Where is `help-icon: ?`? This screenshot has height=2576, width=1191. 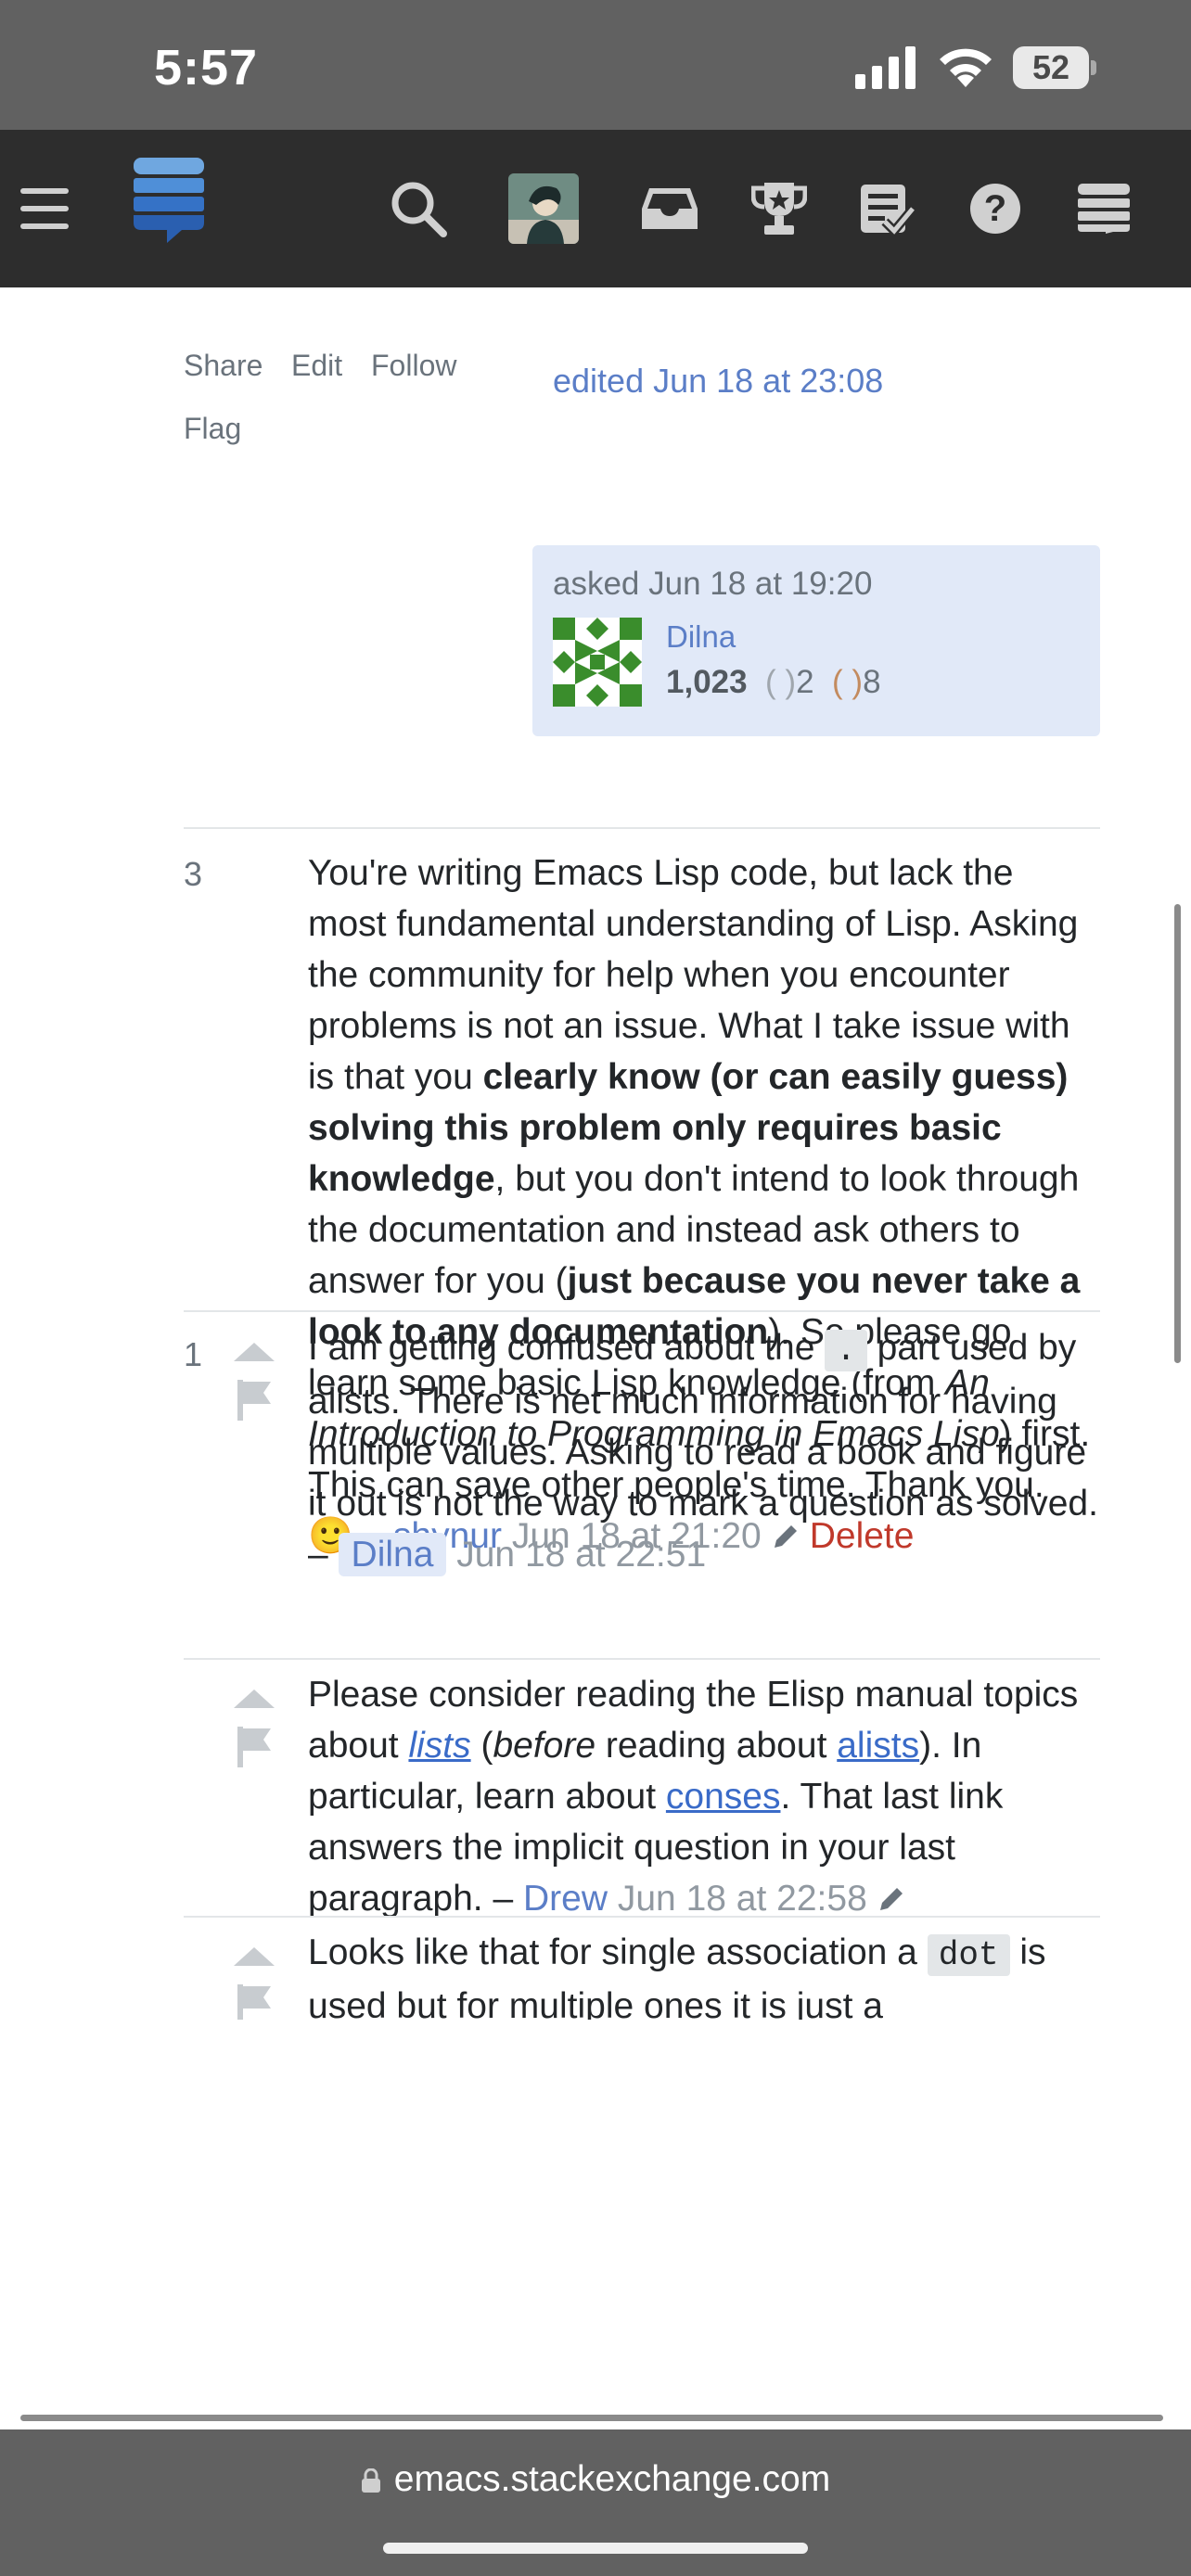
help-icon: ? is located at coordinates (995, 209).